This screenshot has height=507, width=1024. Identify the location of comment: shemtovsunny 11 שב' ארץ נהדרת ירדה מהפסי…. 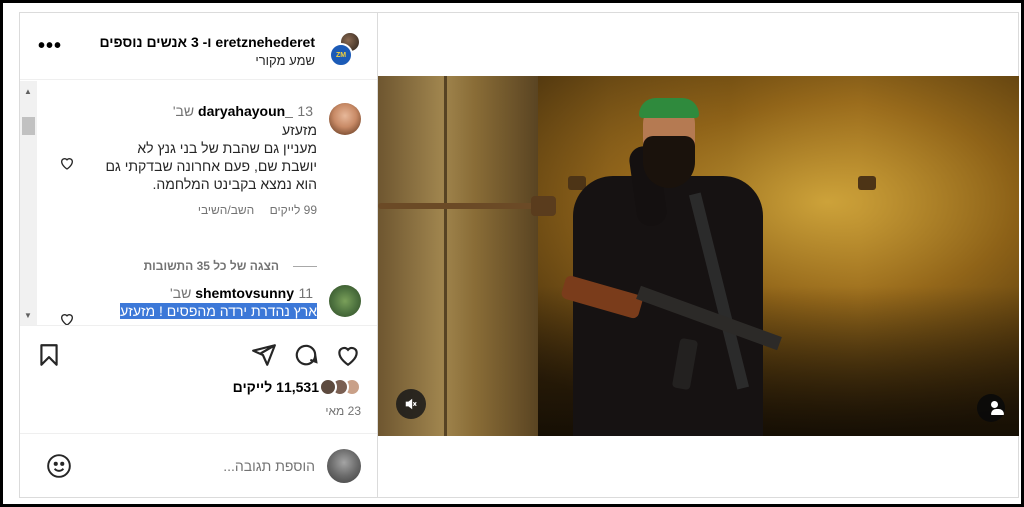
(201, 305).